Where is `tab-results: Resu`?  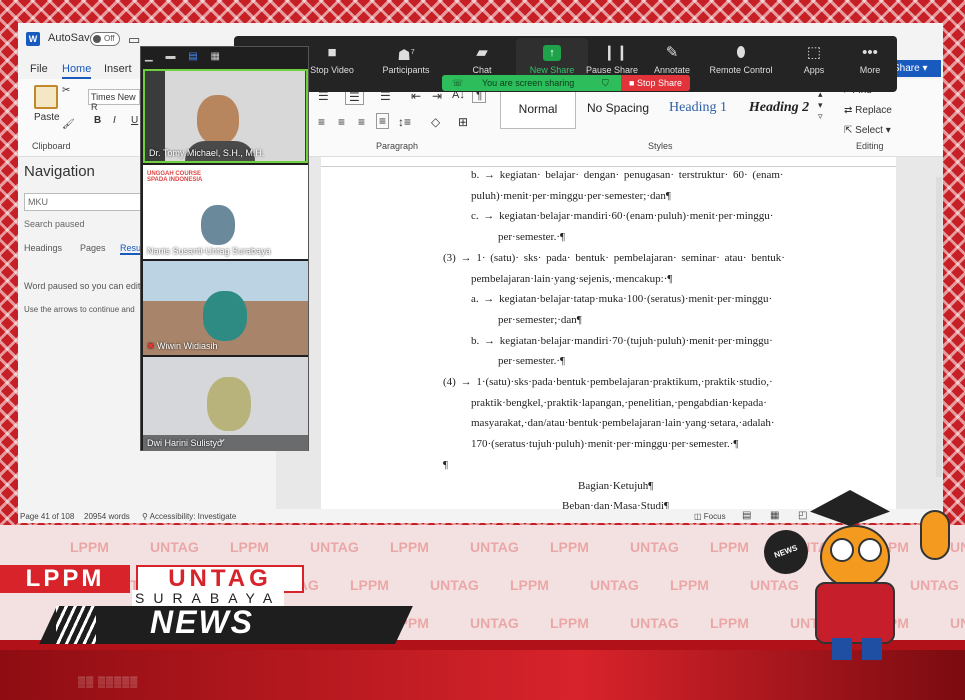 tab-results: Resu is located at coordinates (131, 249).